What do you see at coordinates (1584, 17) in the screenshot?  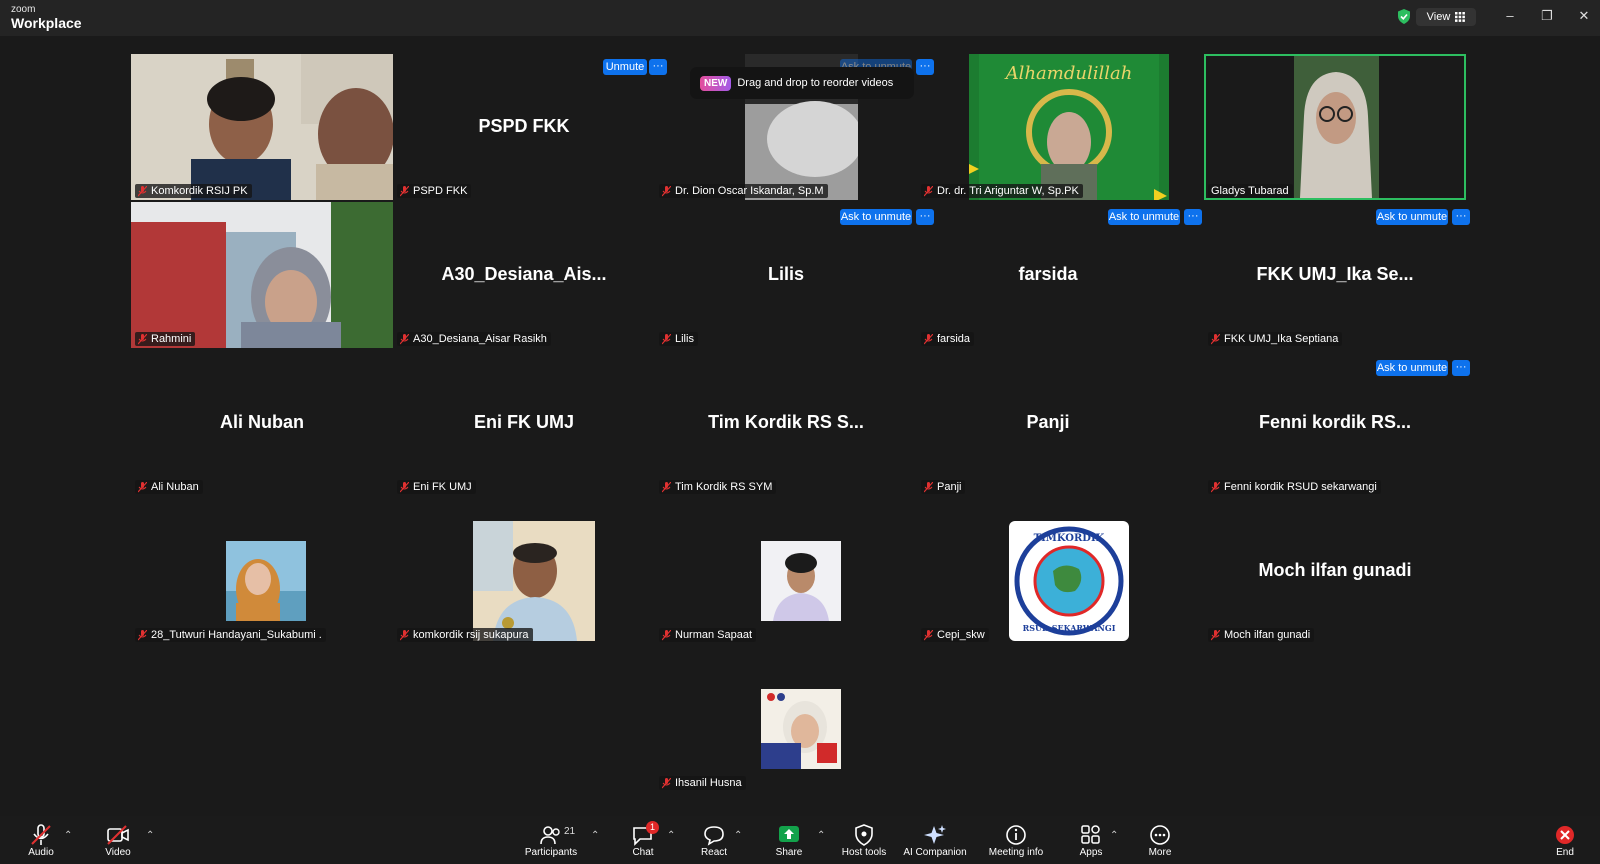 I see `close-icon: ✕` at bounding box center [1584, 17].